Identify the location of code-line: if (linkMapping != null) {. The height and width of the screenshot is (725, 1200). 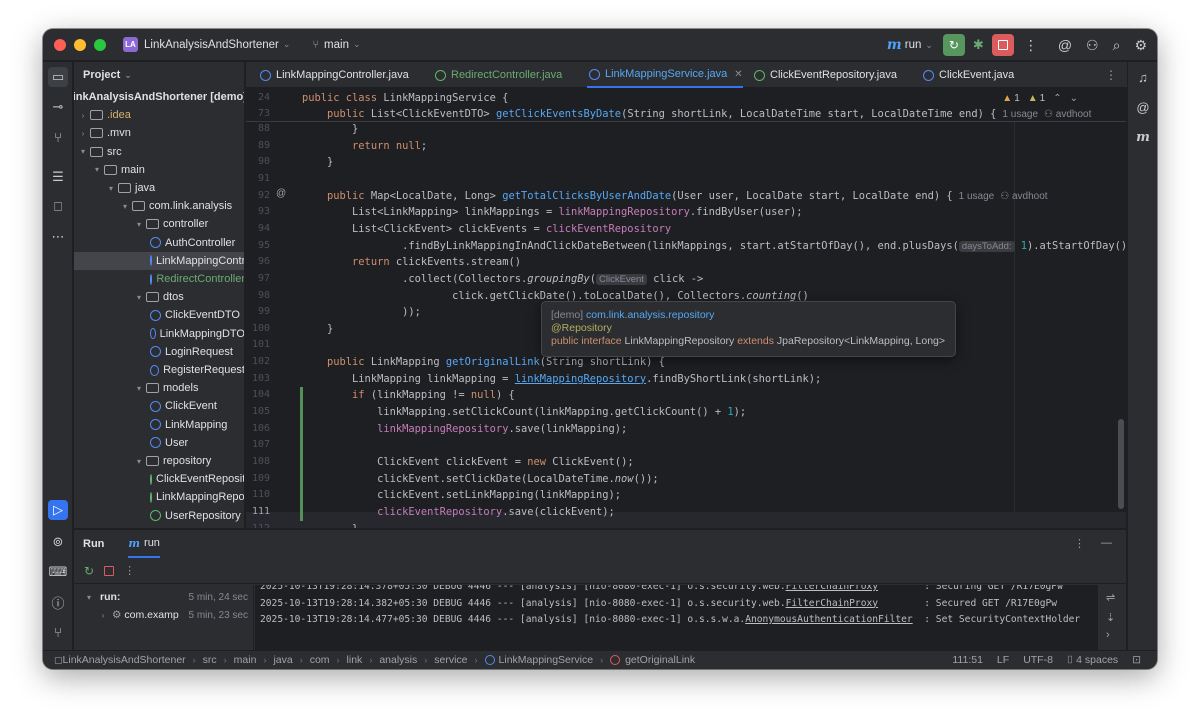
(408, 395).